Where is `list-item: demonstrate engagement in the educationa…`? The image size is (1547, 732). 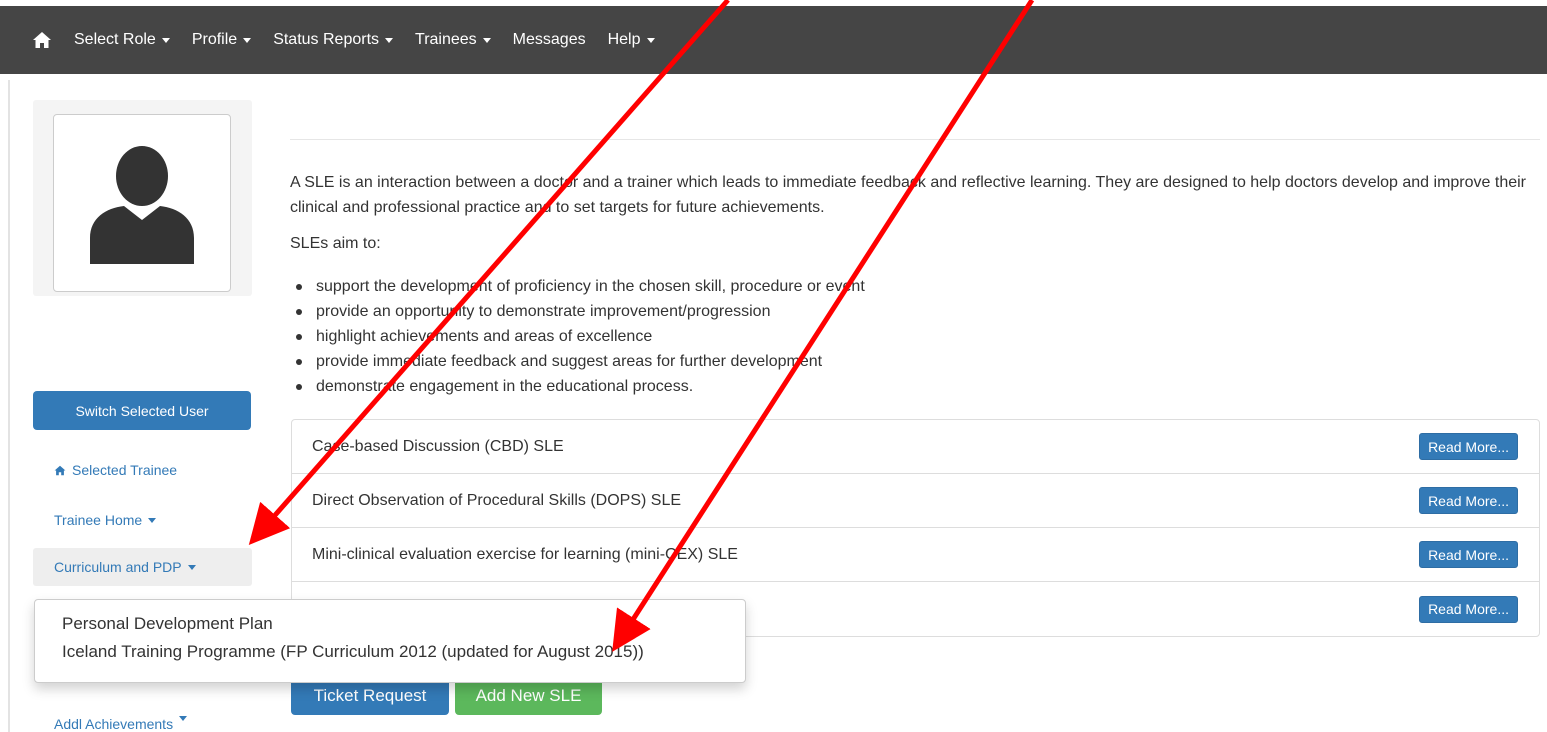 list-item: demonstrate engagement in the educationa… is located at coordinates (577, 386).